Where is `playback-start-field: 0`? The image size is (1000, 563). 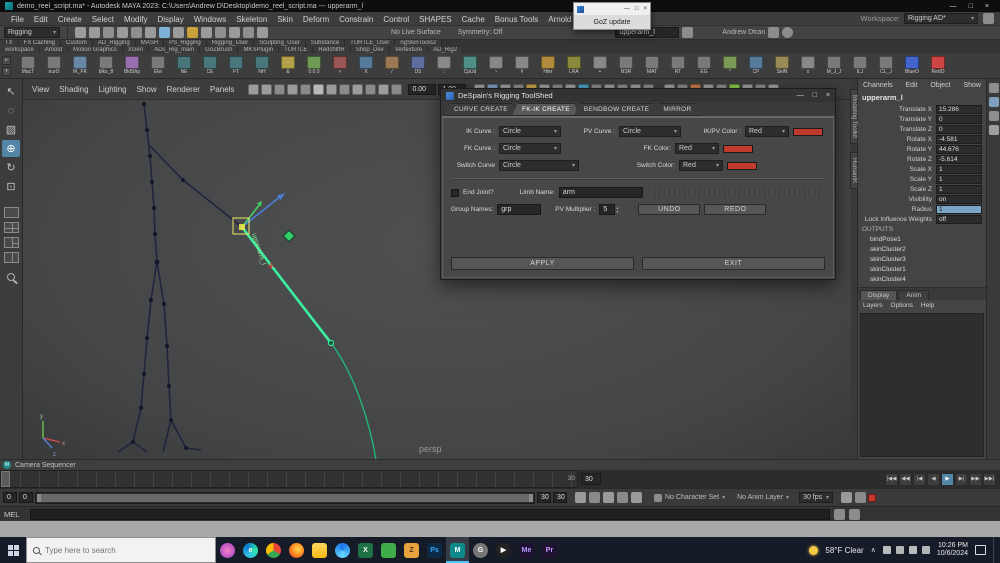 playback-start-field: 0 is located at coordinates (26, 497).